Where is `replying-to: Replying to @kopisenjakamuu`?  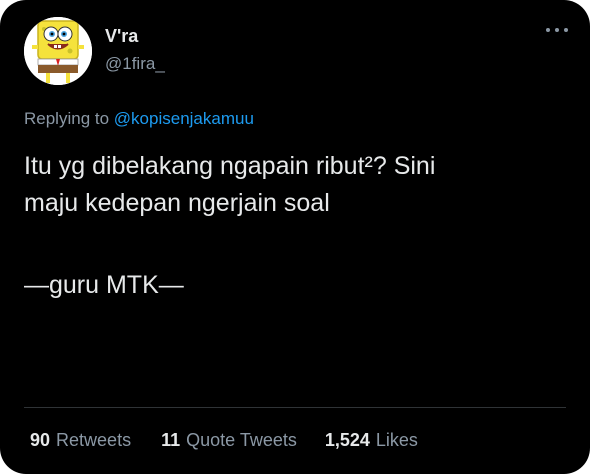
replying-to: Replying to @kopisenjakamuu is located at coordinates (139, 119).